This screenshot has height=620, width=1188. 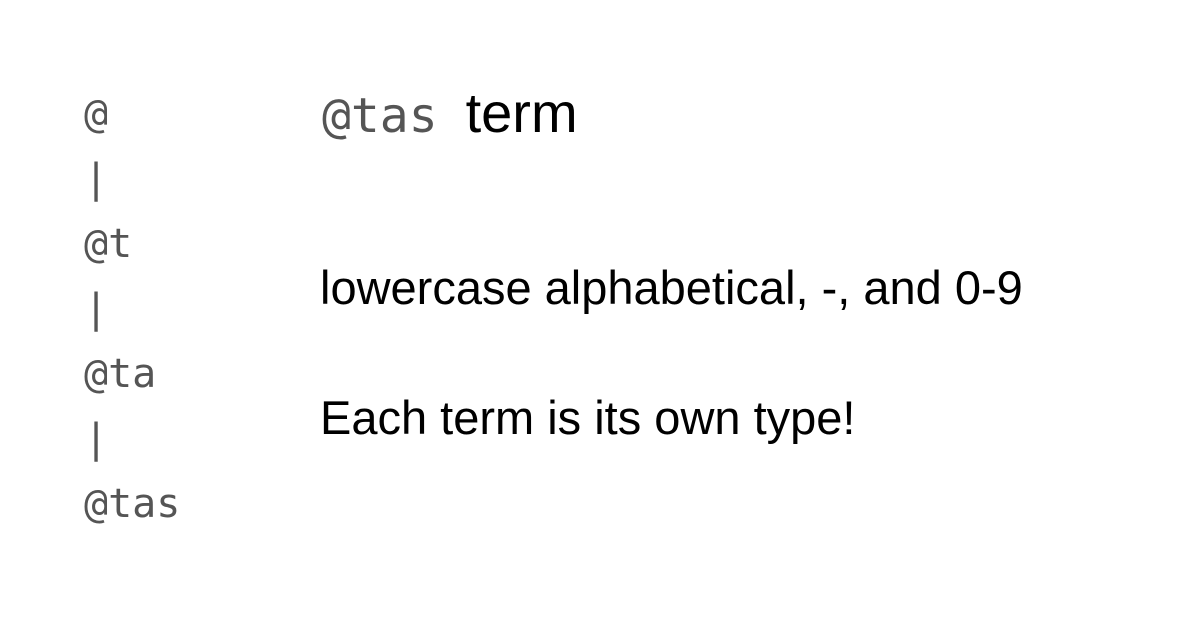 What do you see at coordinates (96, 114) in the screenshot?
I see `sequence-step: @` at bounding box center [96, 114].